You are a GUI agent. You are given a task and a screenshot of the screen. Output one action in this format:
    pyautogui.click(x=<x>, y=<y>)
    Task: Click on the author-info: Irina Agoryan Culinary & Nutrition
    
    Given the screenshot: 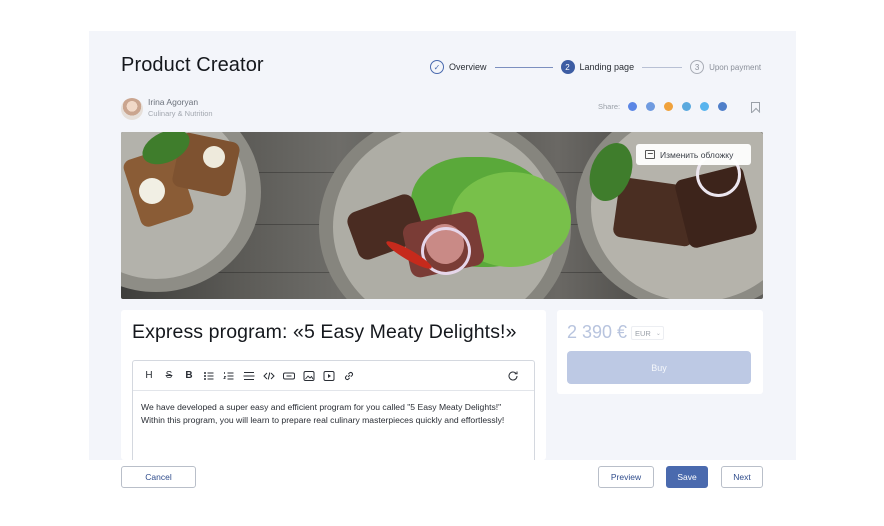 What is the action you would take?
    pyautogui.click(x=167, y=108)
    